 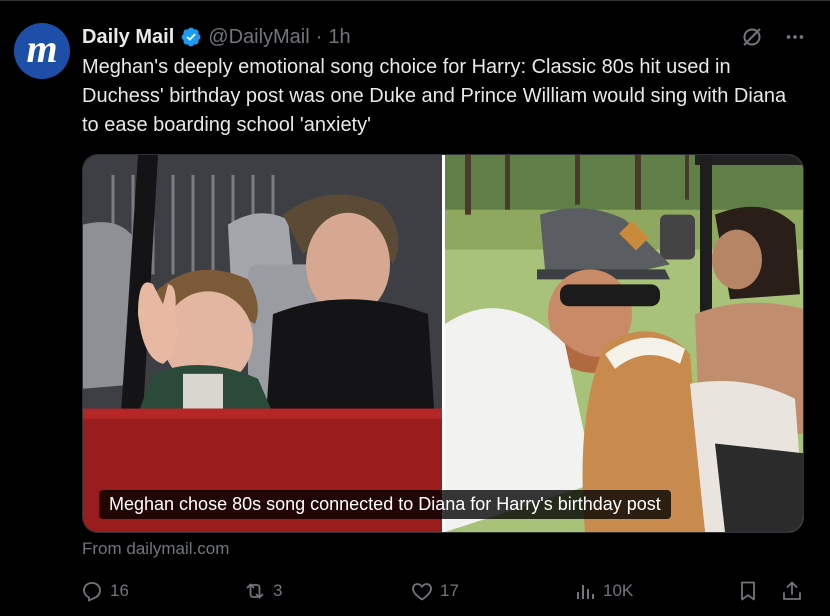 What do you see at coordinates (92, 591) in the screenshot?
I see `reply-icon` at bounding box center [92, 591].